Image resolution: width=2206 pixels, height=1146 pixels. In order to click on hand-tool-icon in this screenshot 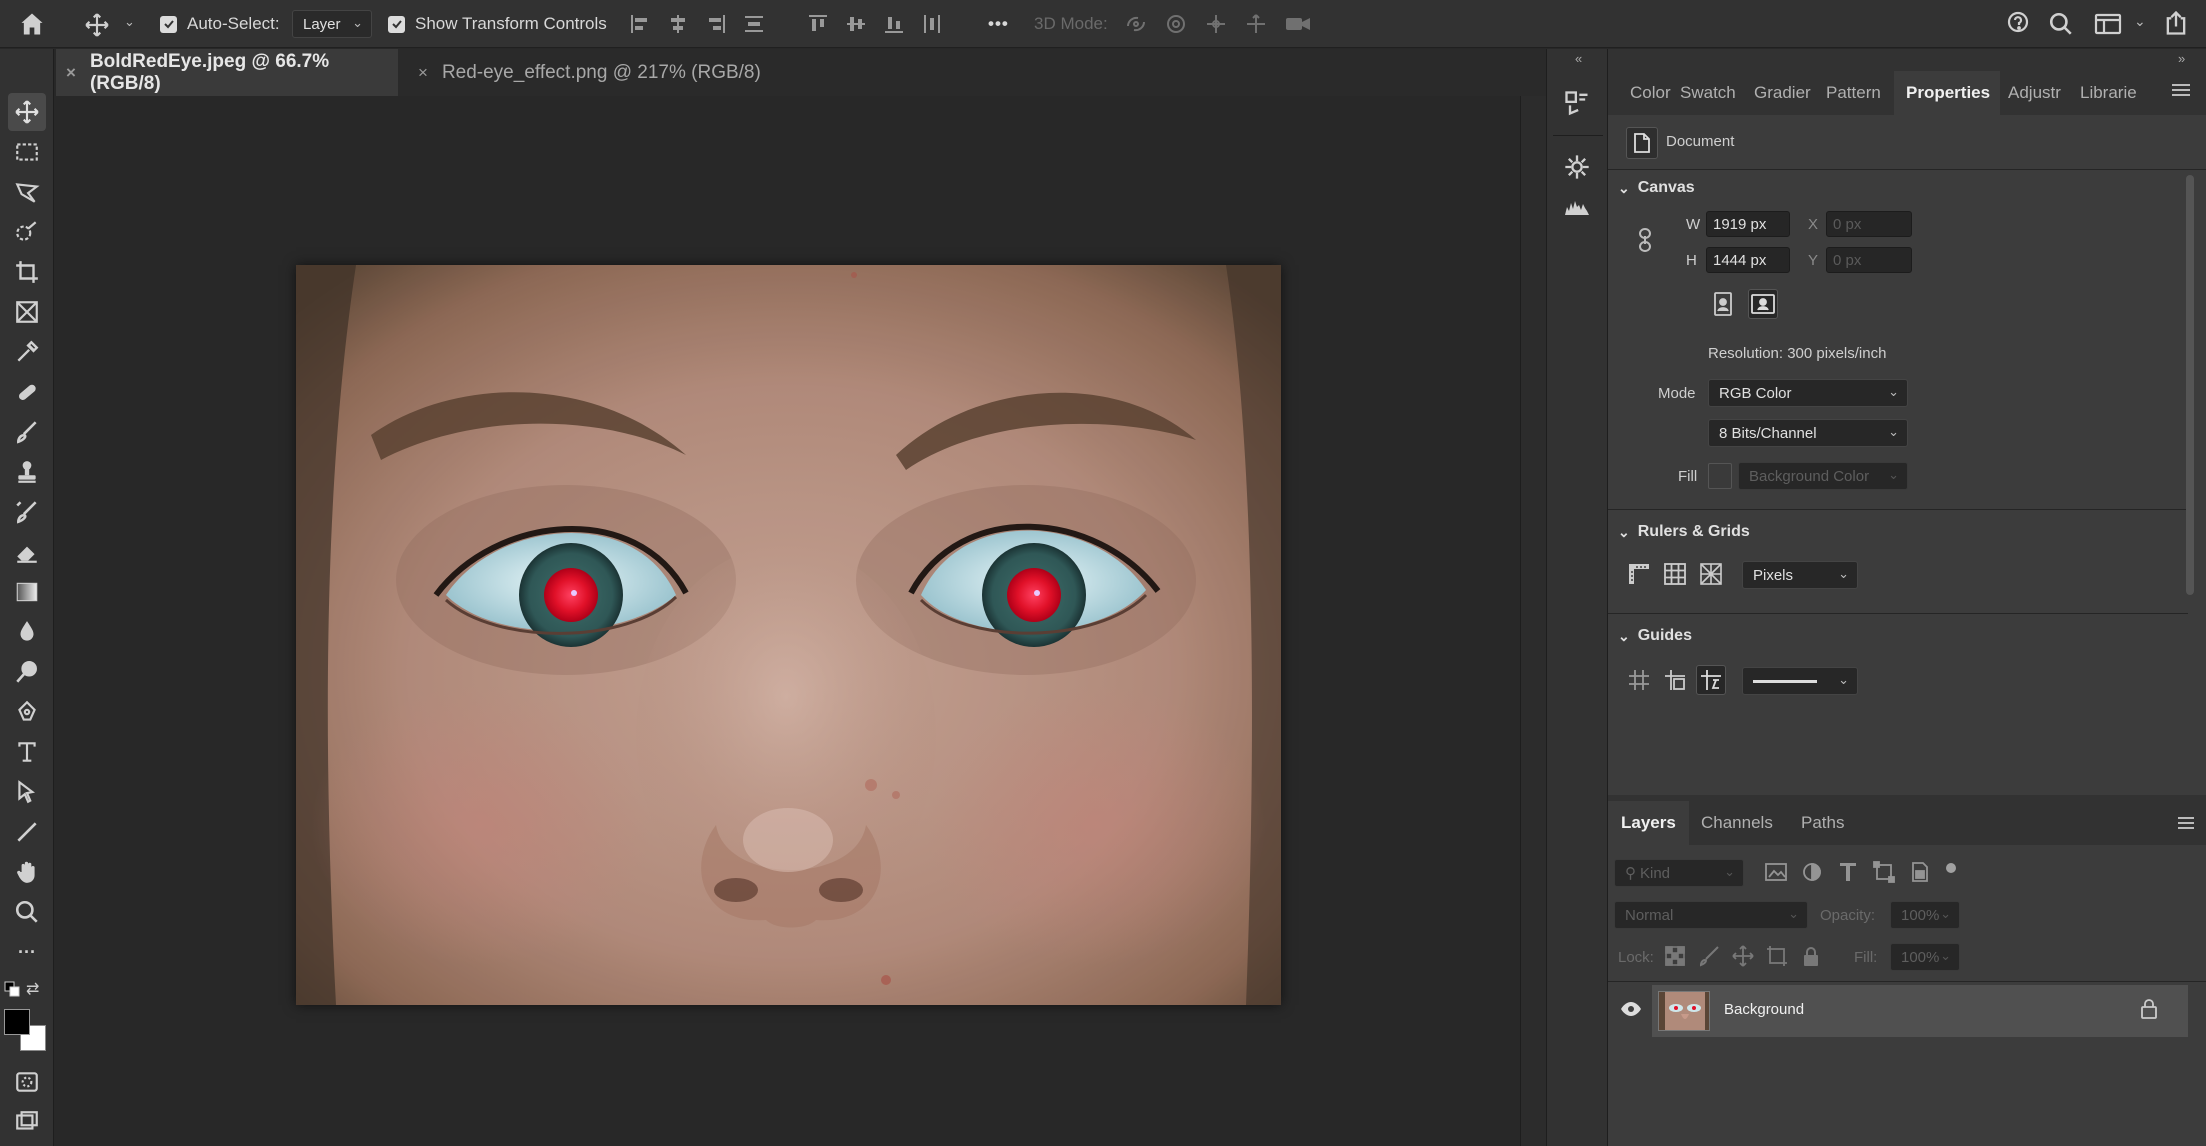, I will do `click(27, 872)`.